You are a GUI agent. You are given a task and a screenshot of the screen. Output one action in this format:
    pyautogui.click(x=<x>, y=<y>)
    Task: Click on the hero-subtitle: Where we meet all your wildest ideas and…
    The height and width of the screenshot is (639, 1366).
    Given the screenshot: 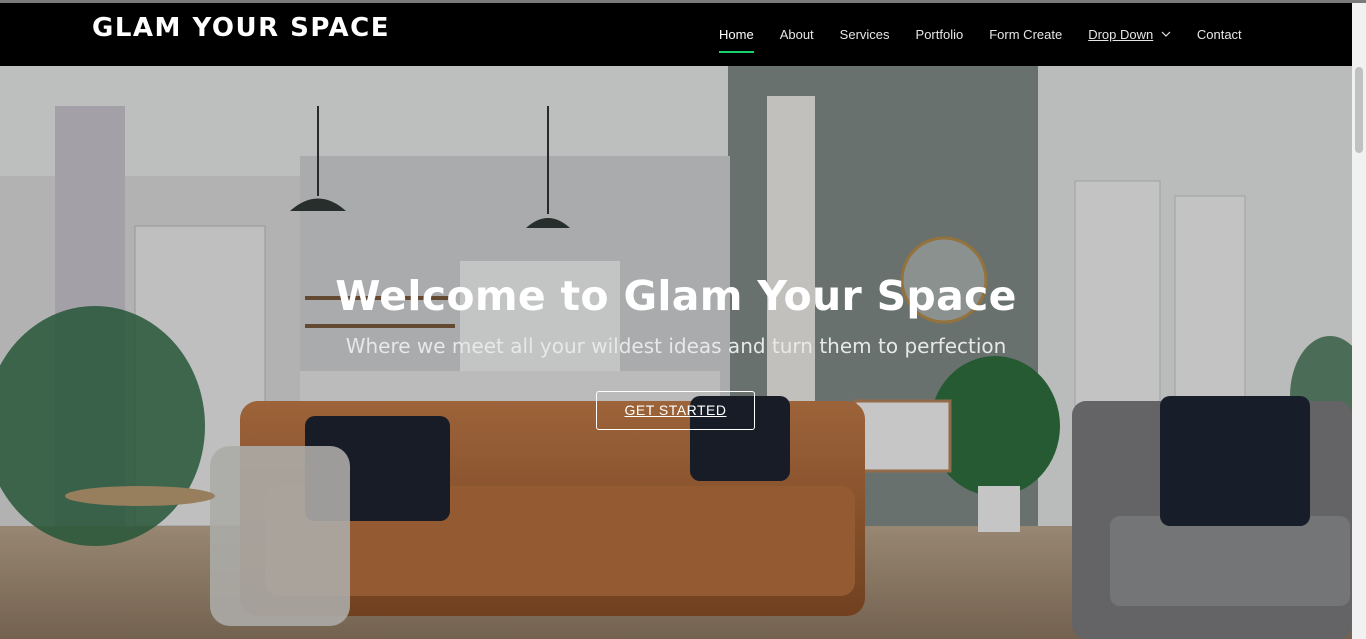 What is the action you would take?
    pyautogui.click(x=676, y=346)
    